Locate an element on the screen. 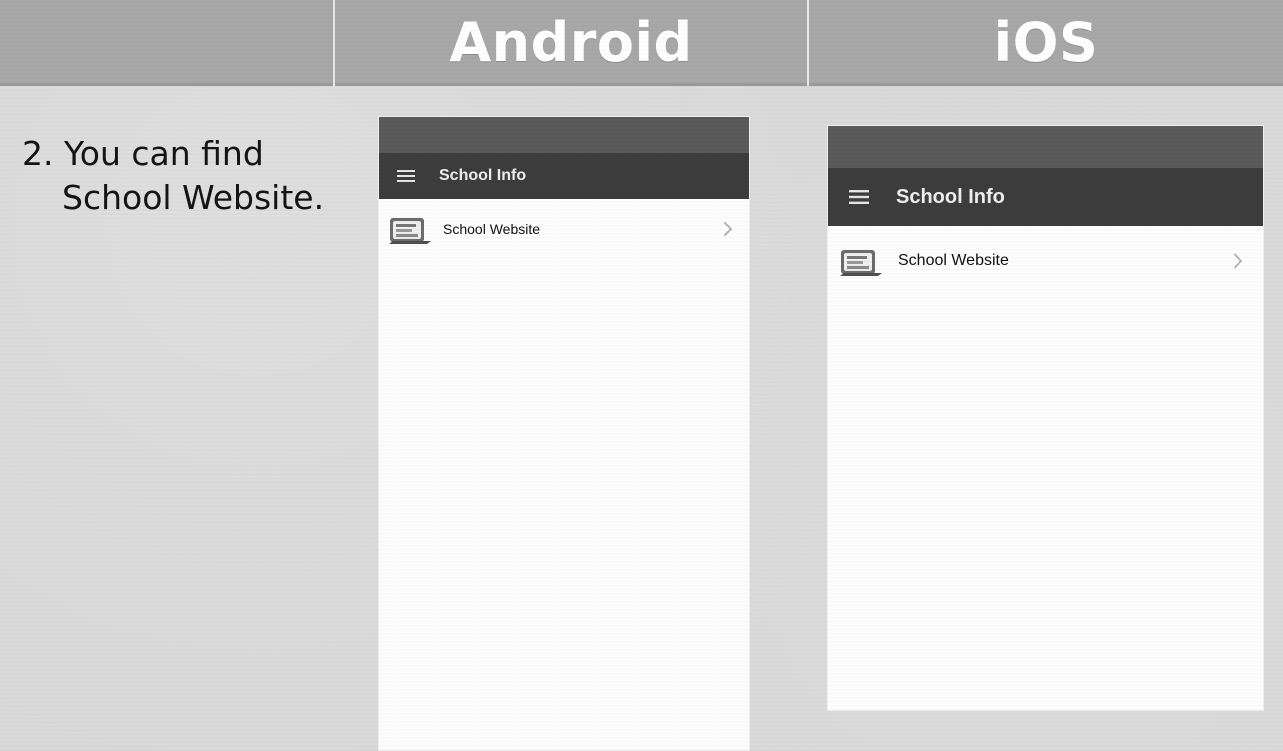 The image size is (1283, 751). header-blank-cell is located at coordinates (166, 43).